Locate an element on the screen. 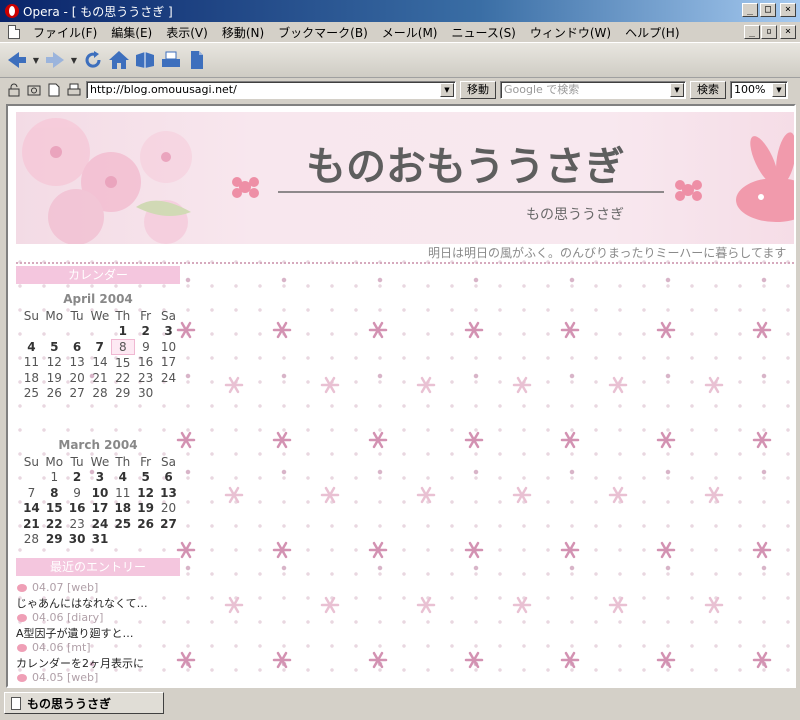  new-page-button is located at coordinates (197, 60).